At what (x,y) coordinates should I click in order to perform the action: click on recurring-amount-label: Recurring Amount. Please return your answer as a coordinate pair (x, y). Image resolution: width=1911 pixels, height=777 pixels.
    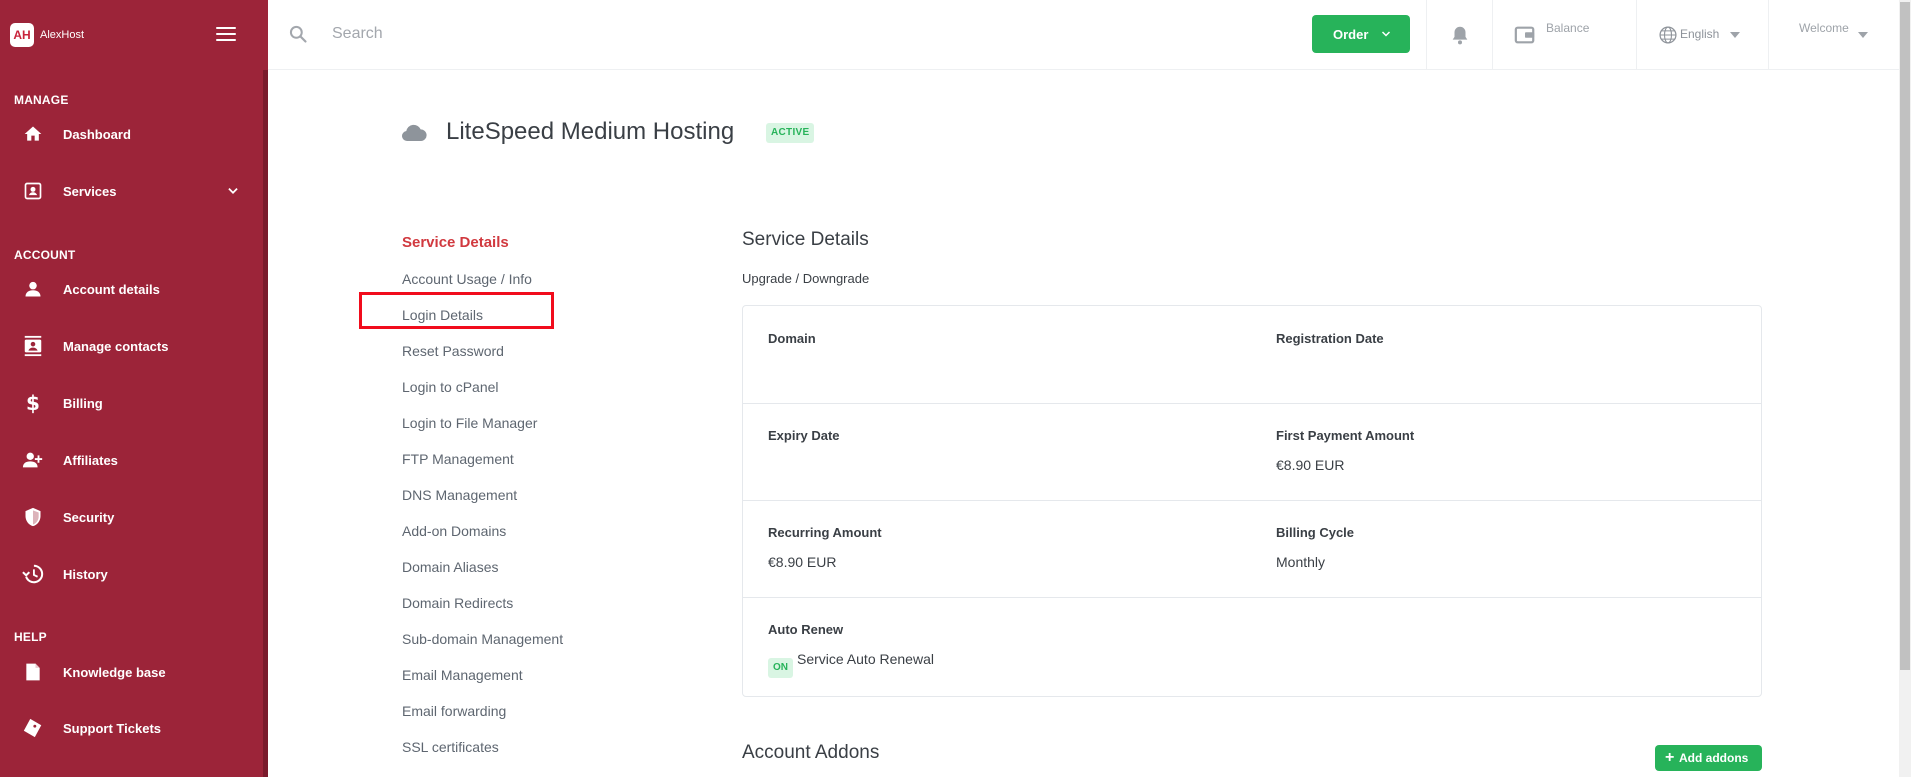
    Looking at the image, I should click on (825, 532).